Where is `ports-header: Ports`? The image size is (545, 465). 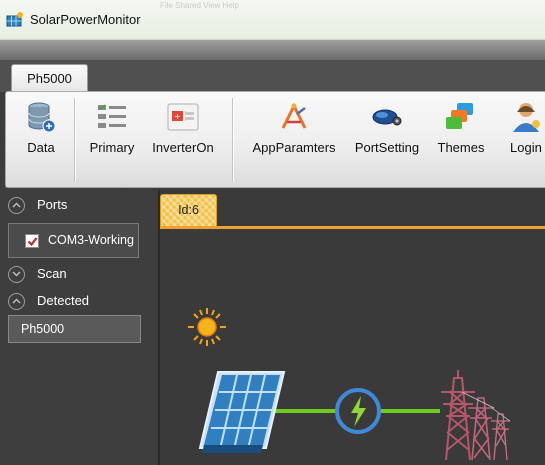 ports-header: Ports is located at coordinates (80, 205).